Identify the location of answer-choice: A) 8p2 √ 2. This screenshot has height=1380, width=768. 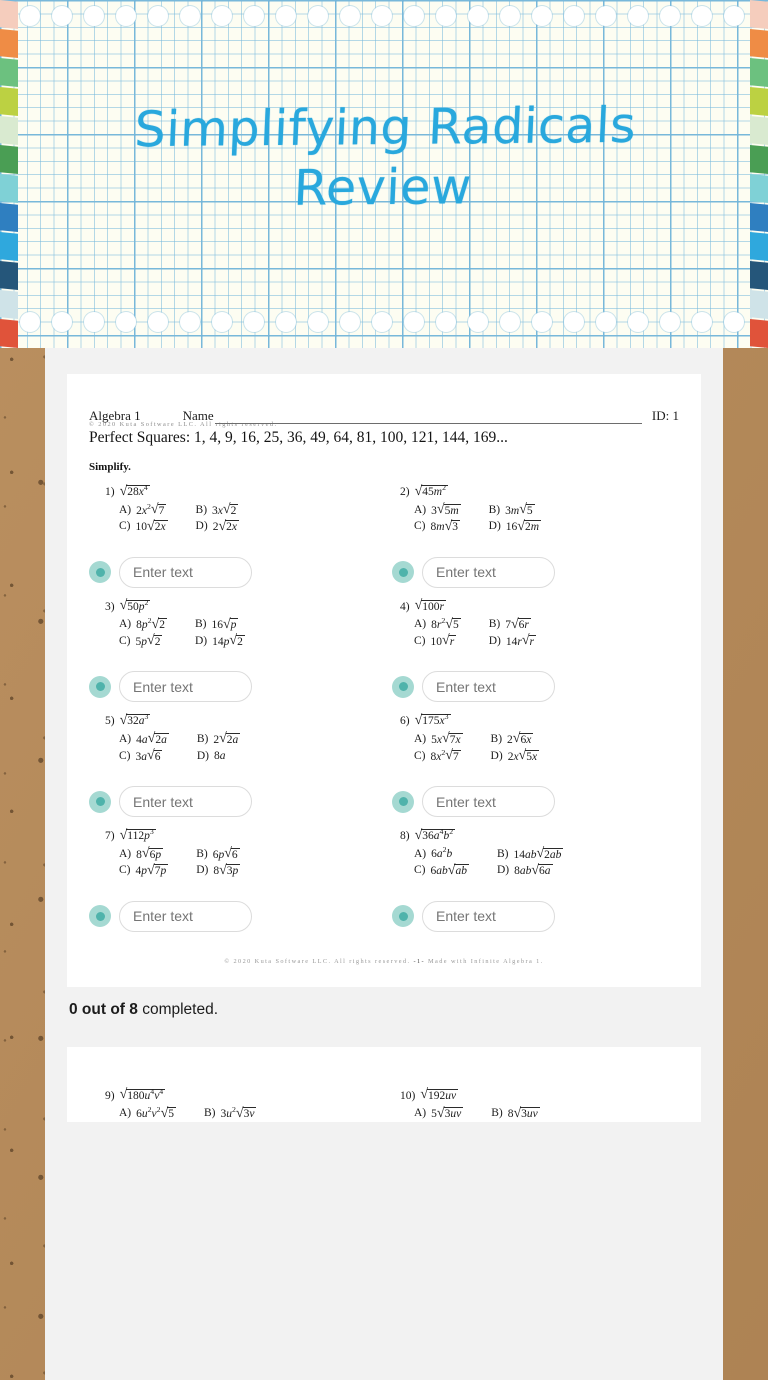
(143, 624).